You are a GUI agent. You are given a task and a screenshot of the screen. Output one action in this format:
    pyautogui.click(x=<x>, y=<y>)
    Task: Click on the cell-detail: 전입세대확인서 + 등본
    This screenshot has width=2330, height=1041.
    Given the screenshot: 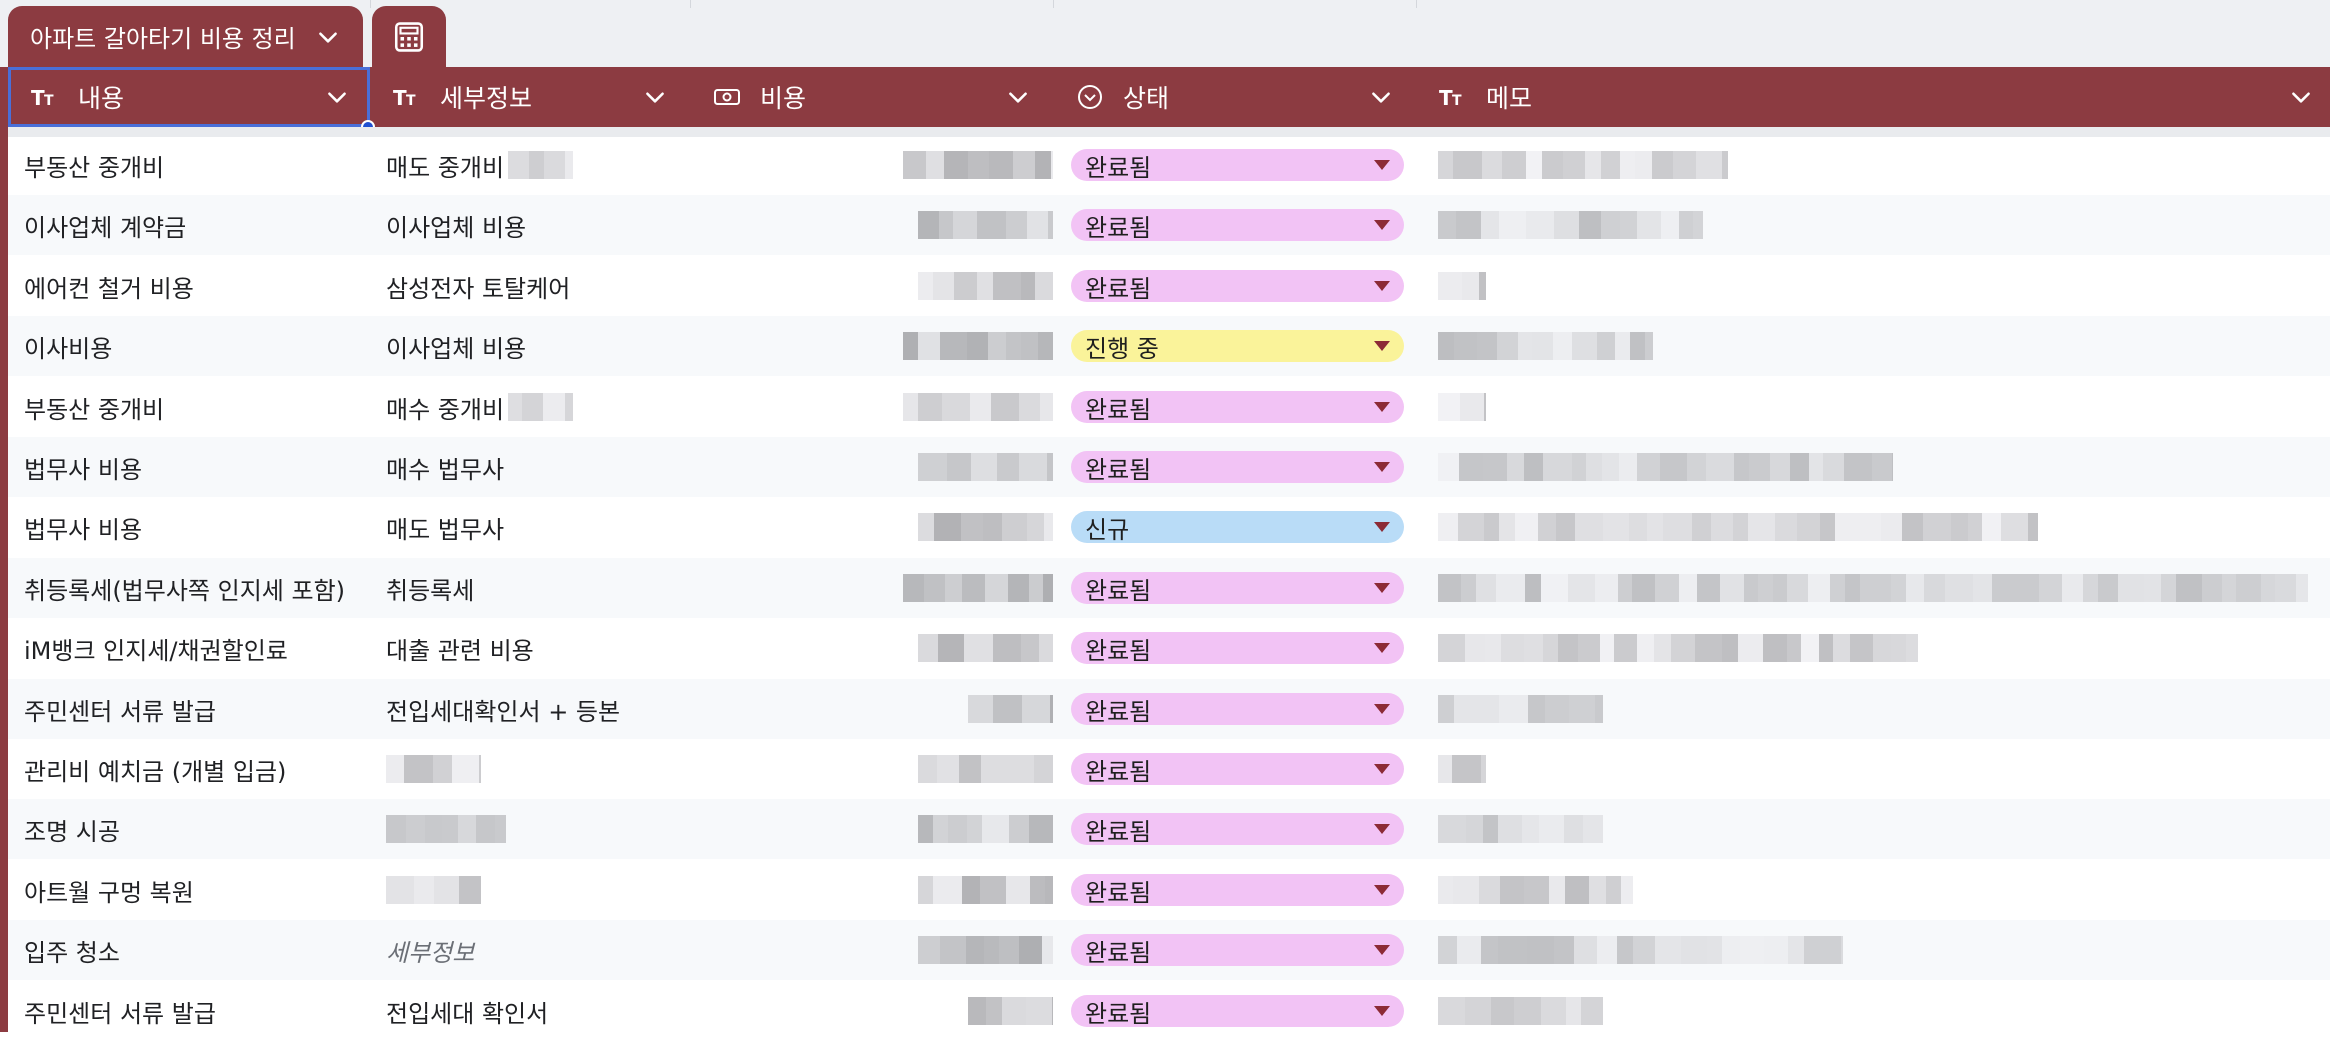 What is the action you would take?
    pyautogui.click(x=546, y=709)
    